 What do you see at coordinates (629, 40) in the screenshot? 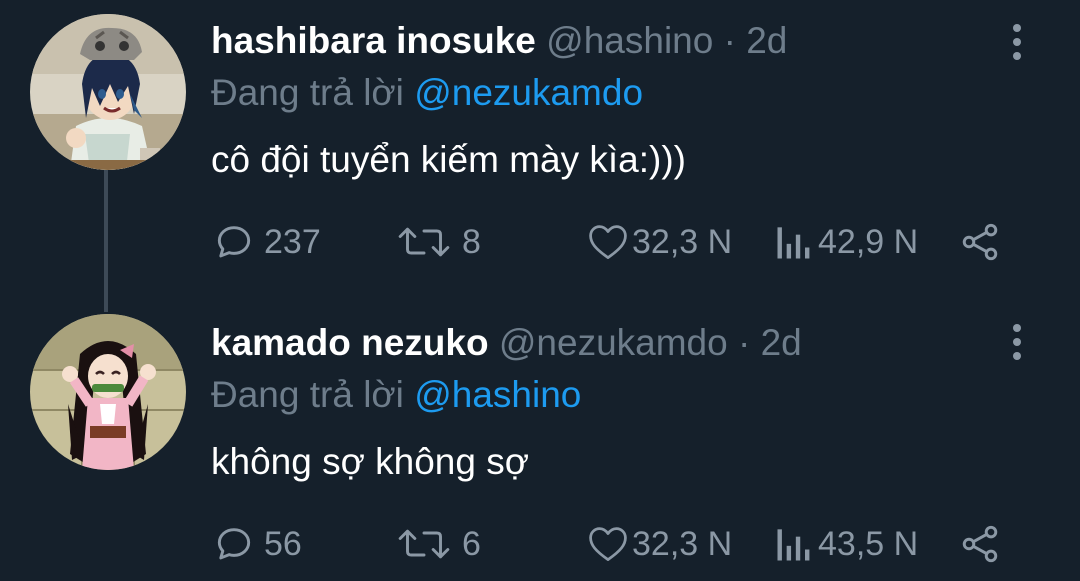
I see `user-handle: @hashino` at bounding box center [629, 40].